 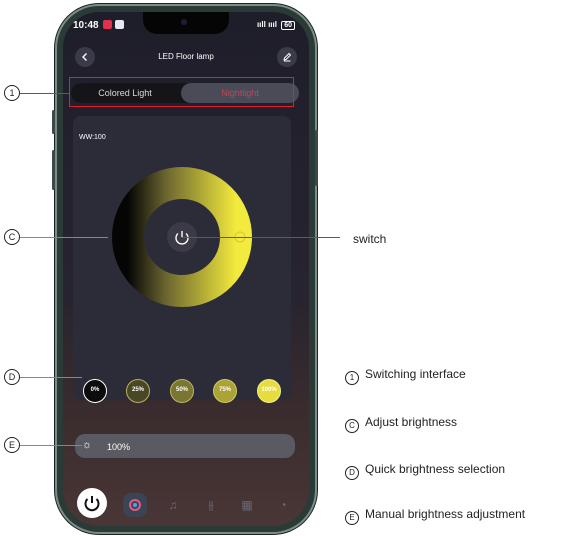 What do you see at coordinates (435, 469) in the screenshot?
I see `legend-text: Quick brightness selection` at bounding box center [435, 469].